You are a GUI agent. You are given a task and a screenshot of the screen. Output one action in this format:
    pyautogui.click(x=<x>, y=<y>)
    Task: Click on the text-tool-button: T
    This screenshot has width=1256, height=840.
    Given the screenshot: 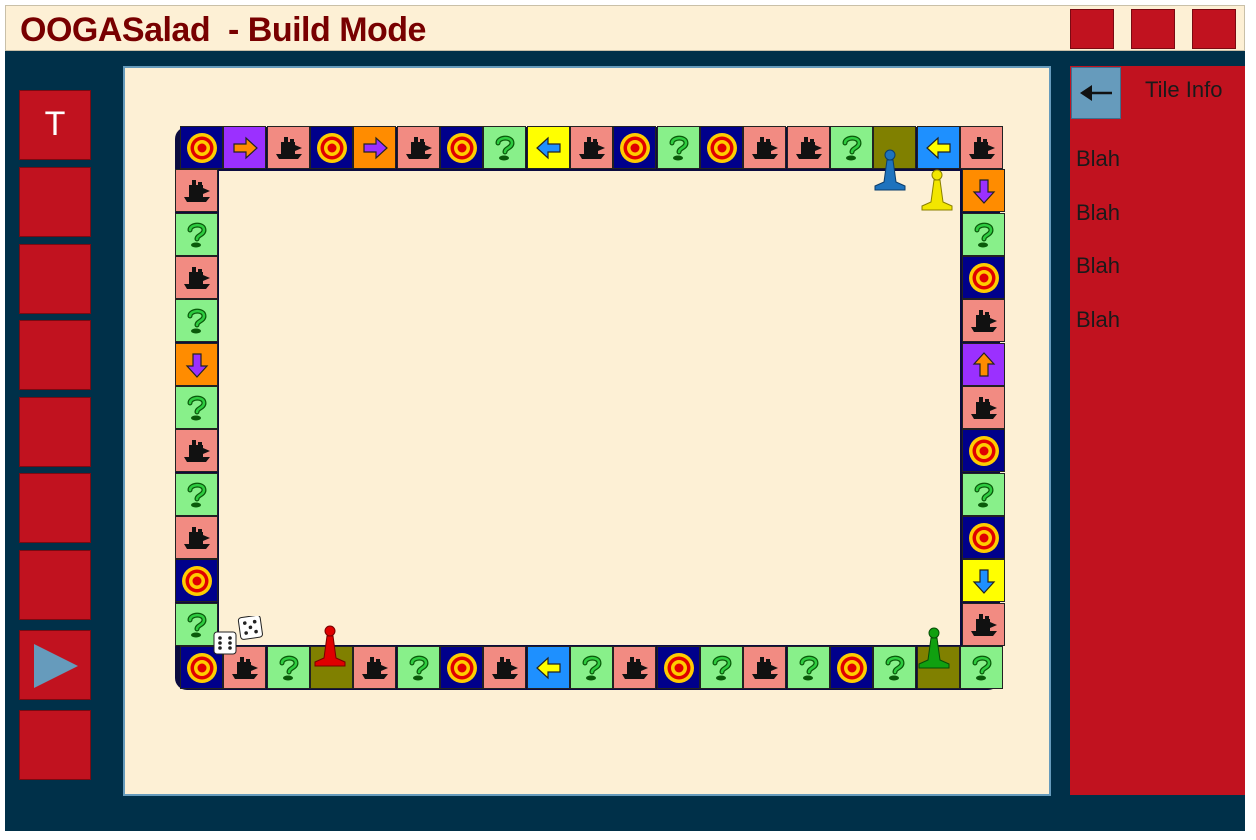 What is the action you would take?
    pyautogui.click(x=55, y=125)
    